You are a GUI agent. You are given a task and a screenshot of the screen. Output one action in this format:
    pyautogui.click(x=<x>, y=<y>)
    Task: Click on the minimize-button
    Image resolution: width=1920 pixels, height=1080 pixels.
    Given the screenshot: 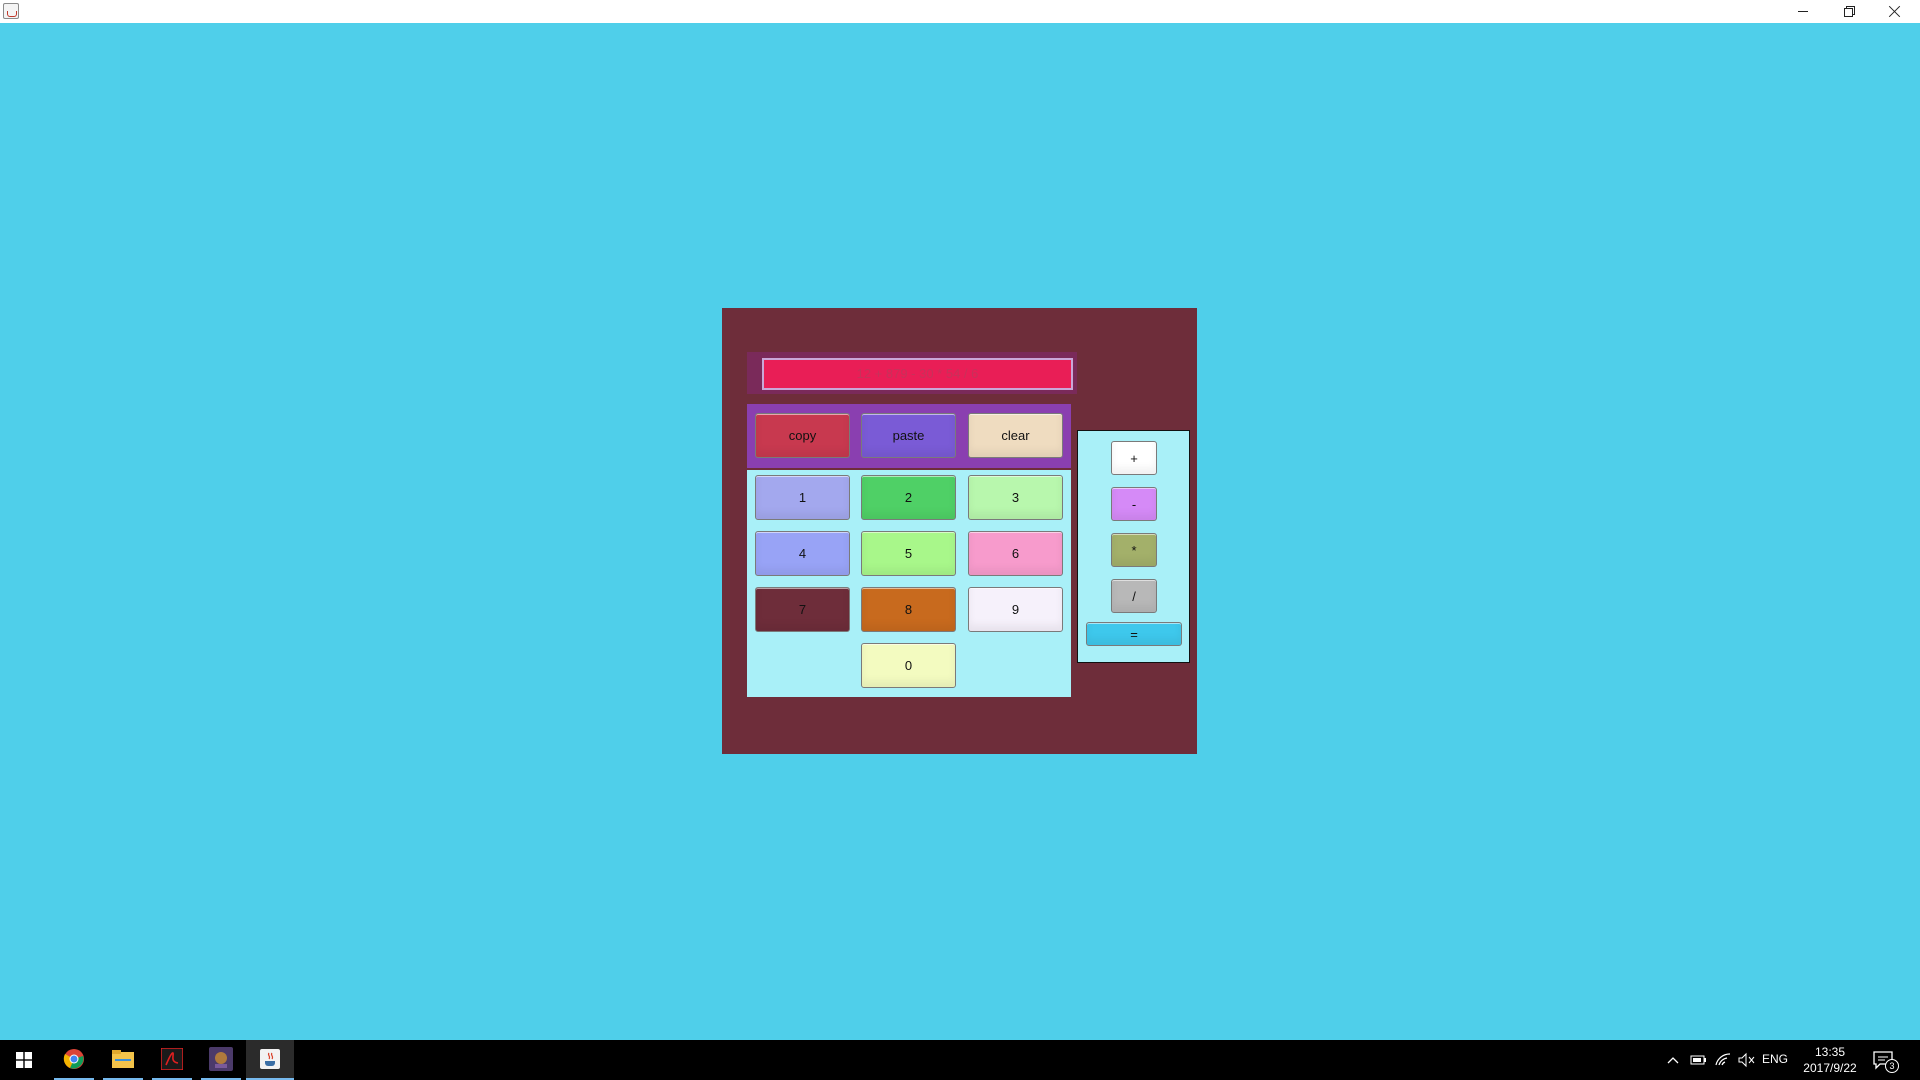 What is the action you would take?
    pyautogui.click(x=1803, y=11)
    